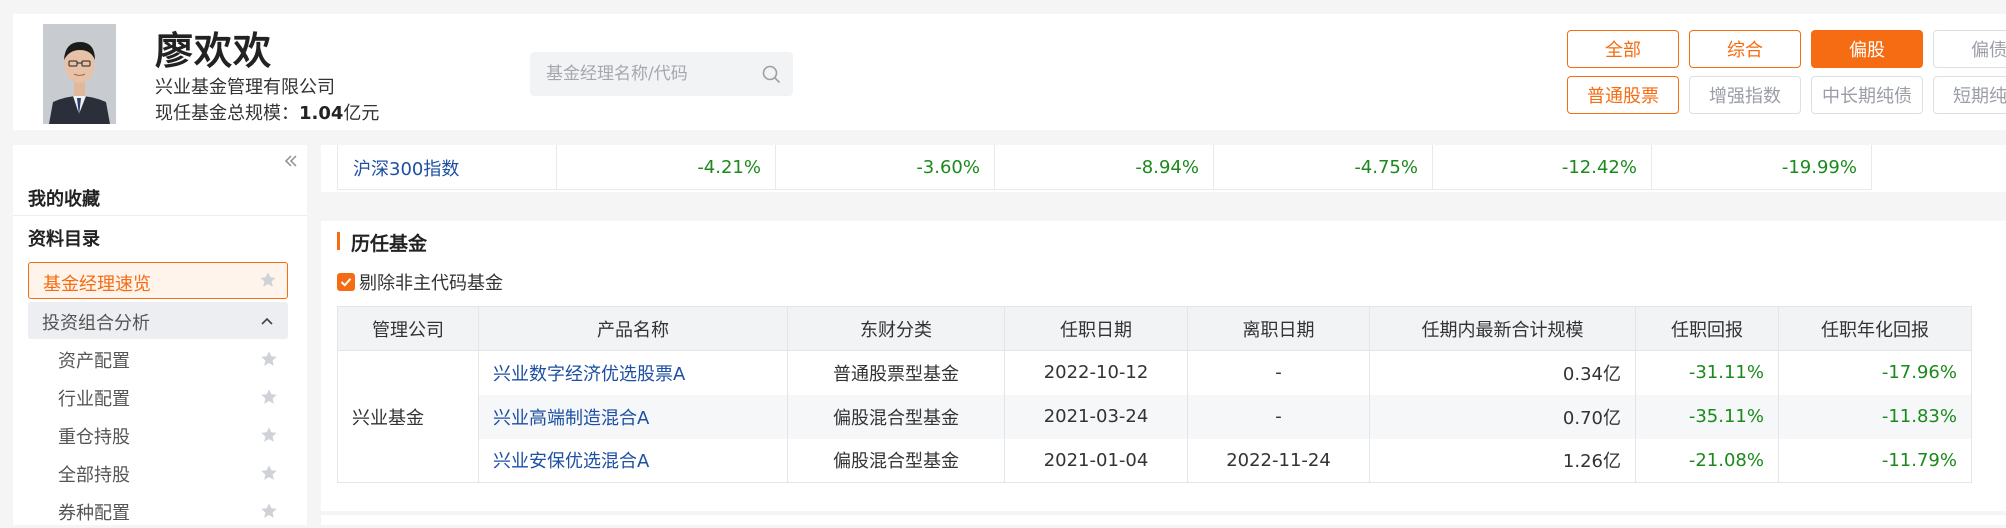 Image resolution: width=2006 pixels, height=528 pixels. What do you see at coordinates (1875, 372) in the screenshot?
I see `annual-return-cell: -17.96%` at bounding box center [1875, 372].